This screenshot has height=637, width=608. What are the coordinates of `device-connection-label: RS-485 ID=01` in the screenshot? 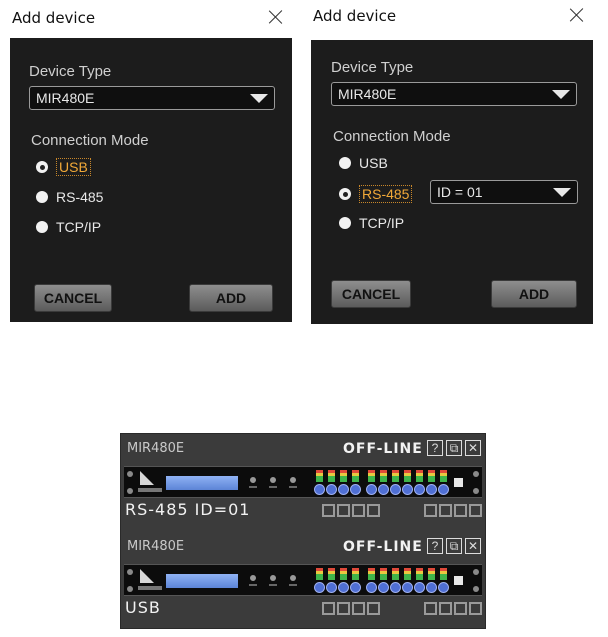 It's located at (188, 509).